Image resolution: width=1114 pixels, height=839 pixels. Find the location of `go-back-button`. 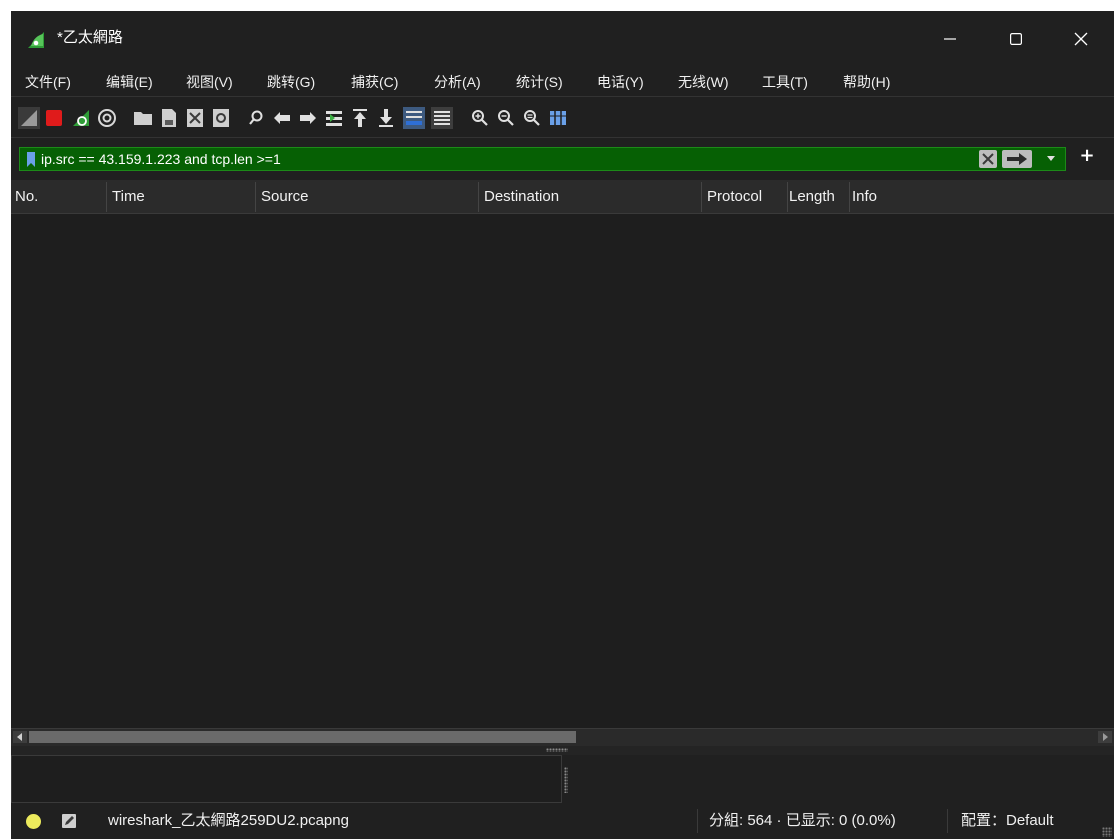

go-back-button is located at coordinates (282, 118).